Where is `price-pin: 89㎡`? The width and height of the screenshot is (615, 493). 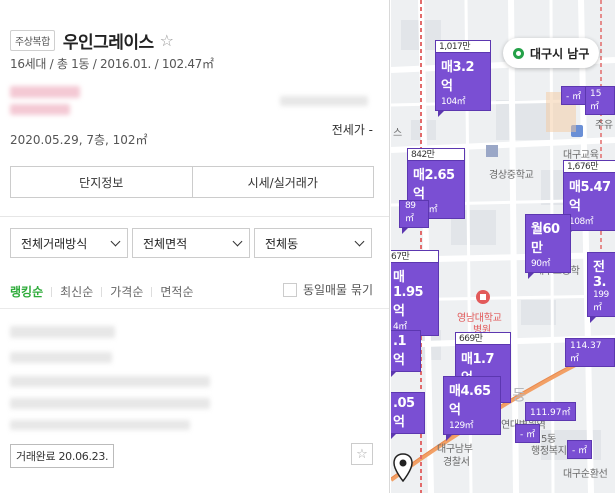
price-pin: 89㎡ is located at coordinates (414, 217).